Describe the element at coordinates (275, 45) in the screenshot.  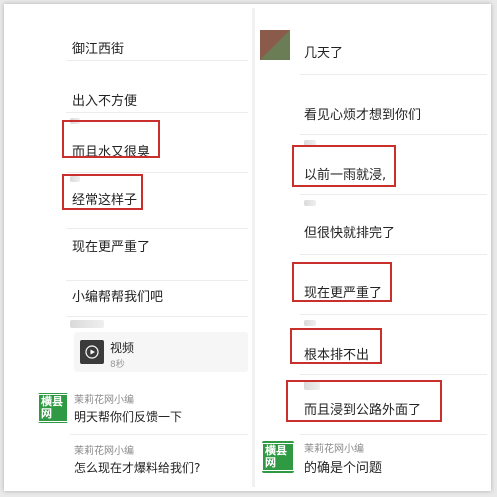
I see `avatar` at that location.